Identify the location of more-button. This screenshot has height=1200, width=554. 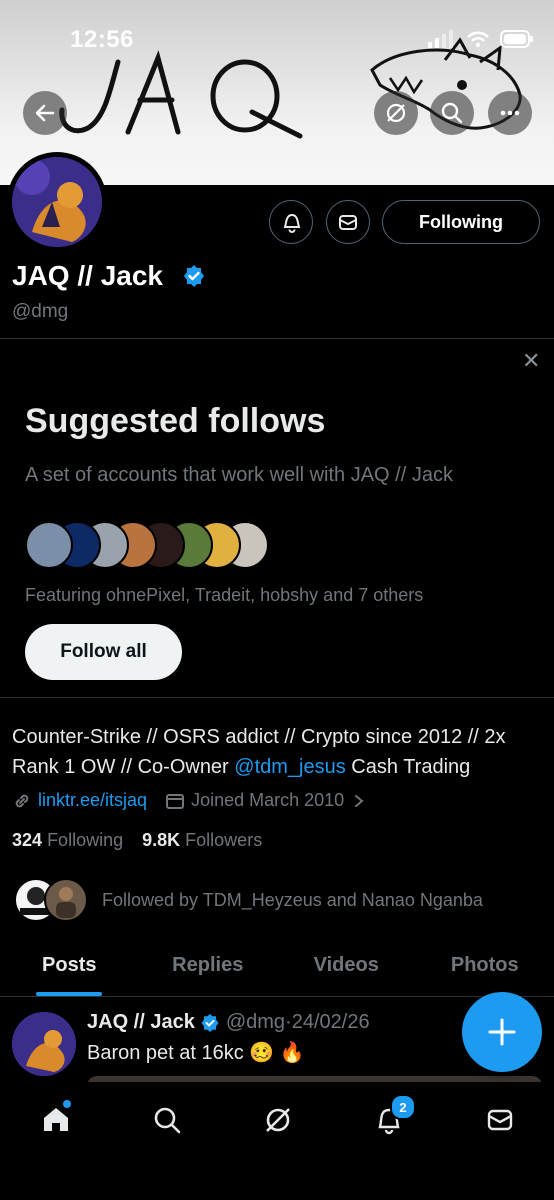
(510, 113).